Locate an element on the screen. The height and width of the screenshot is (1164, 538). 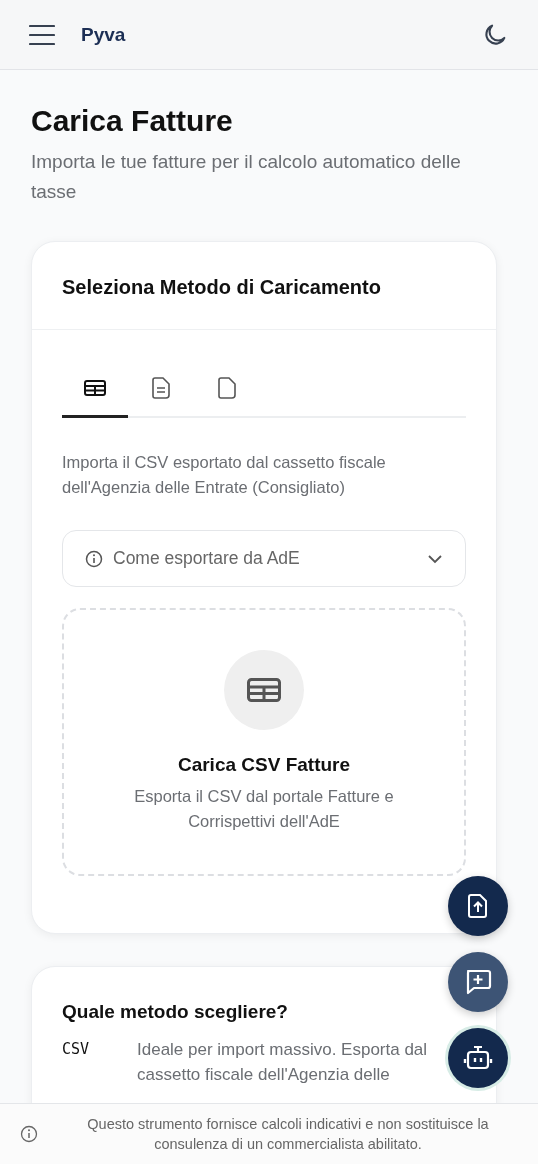
chevron-icon is located at coordinates (435, 558).